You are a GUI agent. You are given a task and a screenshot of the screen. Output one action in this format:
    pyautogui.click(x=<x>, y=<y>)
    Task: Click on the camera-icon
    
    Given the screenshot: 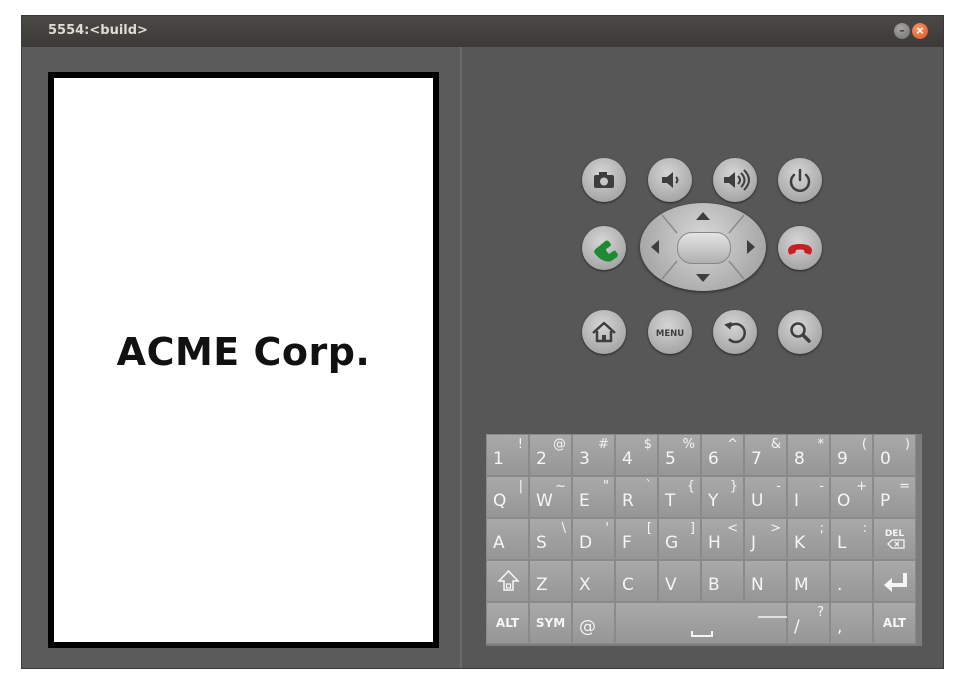 What is the action you would take?
    pyautogui.click(x=604, y=180)
    